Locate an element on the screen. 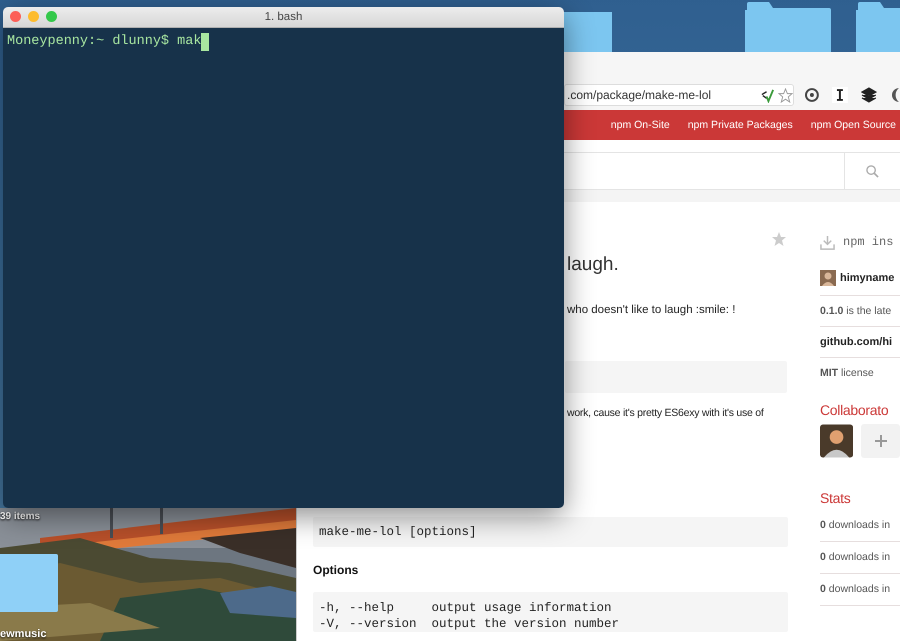 The height and width of the screenshot is (641, 900). command-line: Moneypenny:~ dlunny$ mak is located at coordinates (104, 42).